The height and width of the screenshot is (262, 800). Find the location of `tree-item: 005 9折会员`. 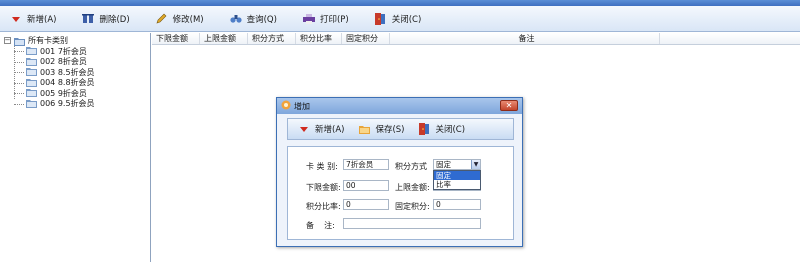

tree-item: 005 9折会员 is located at coordinates (75, 93).